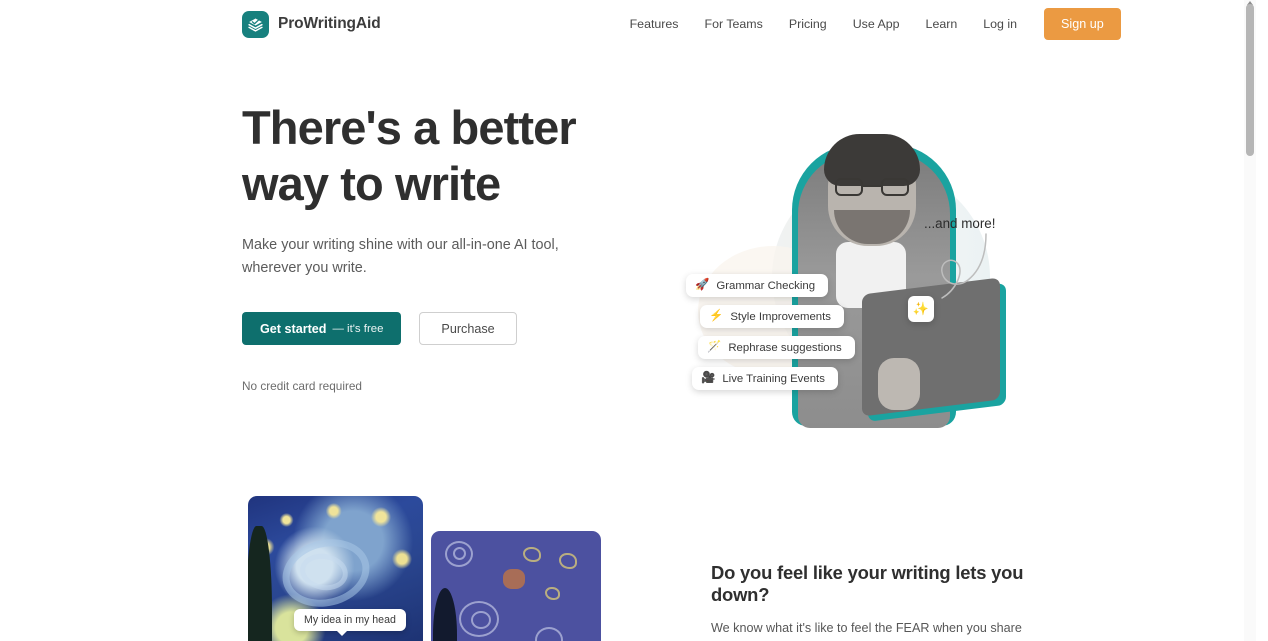 Image resolution: width=1268 pixels, height=641 pixels. I want to click on hand-drawn-arrow-icon, so click(964, 266).